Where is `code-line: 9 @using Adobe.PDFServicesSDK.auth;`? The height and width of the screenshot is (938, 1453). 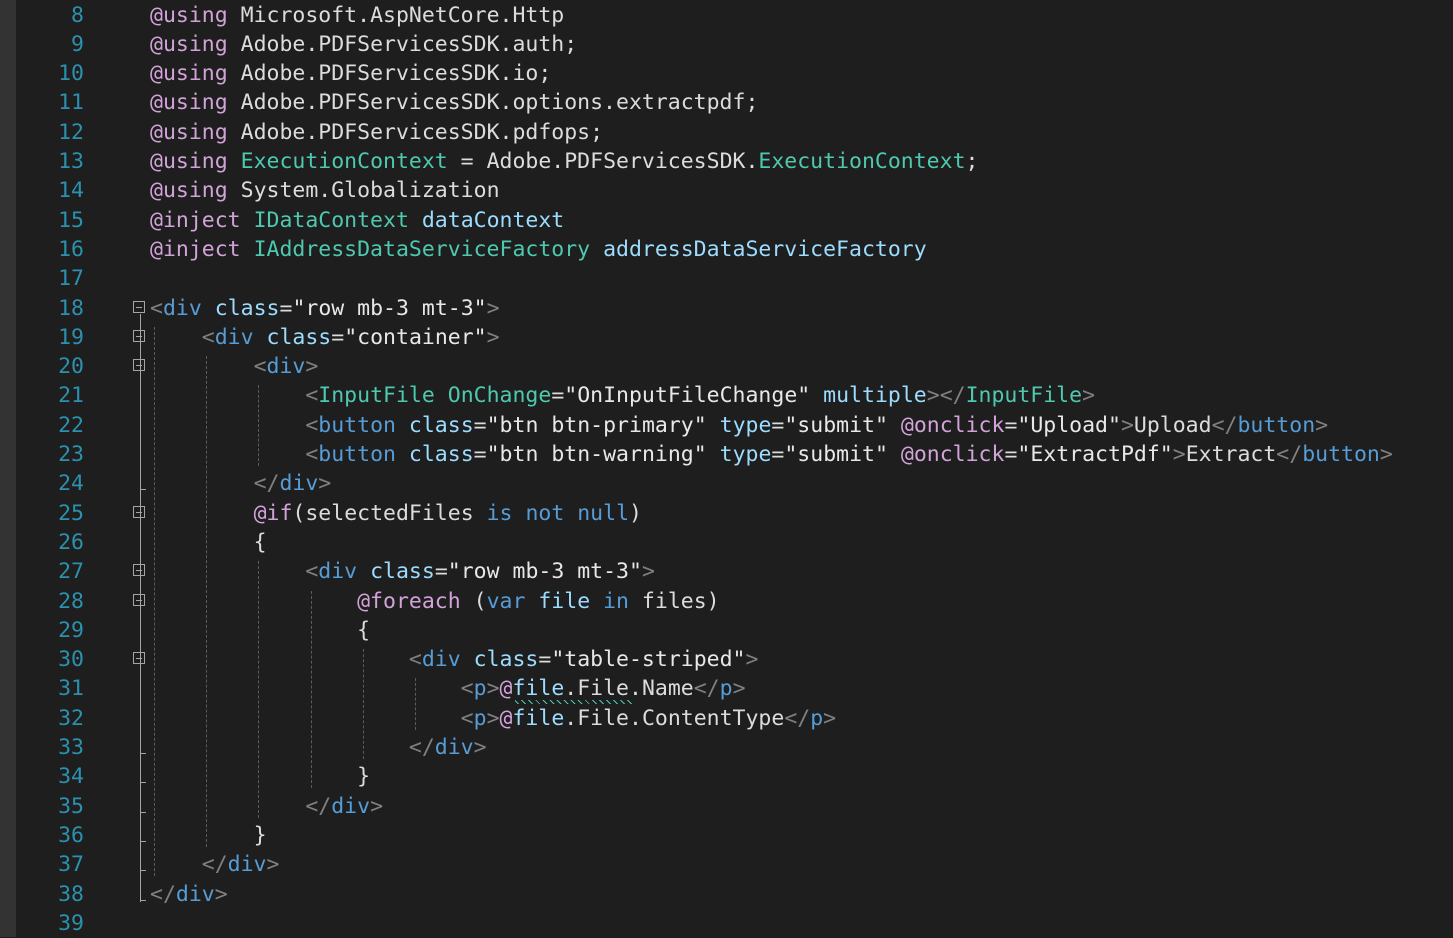 code-line: 9 @using Adobe.PDFServicesSDK.auth; is located at coordinates (734, 44).